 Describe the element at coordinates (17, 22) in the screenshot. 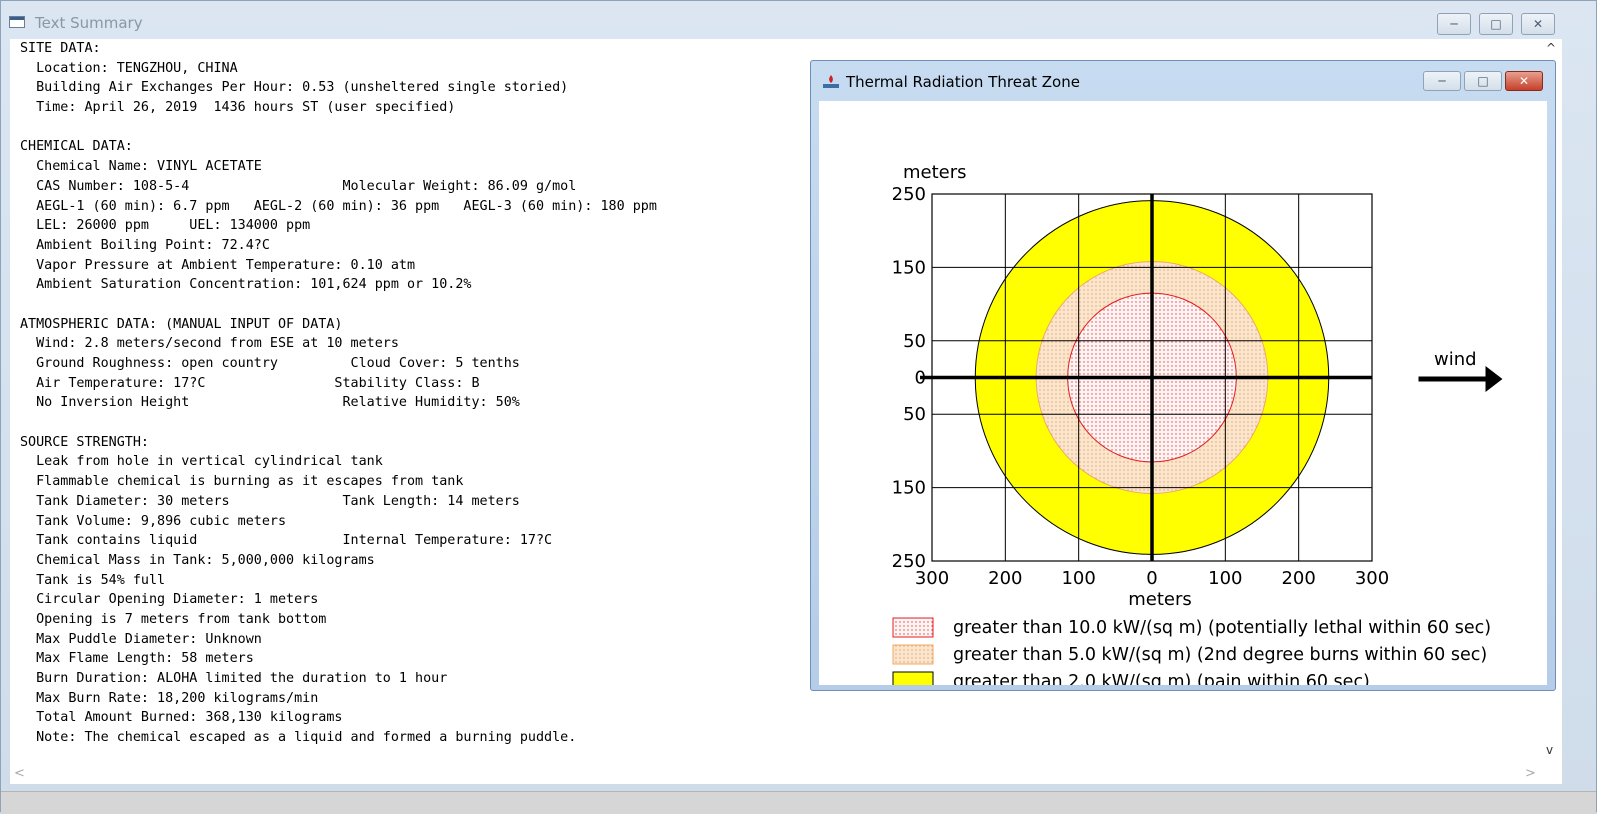

I see `window-app-icon` at that location.